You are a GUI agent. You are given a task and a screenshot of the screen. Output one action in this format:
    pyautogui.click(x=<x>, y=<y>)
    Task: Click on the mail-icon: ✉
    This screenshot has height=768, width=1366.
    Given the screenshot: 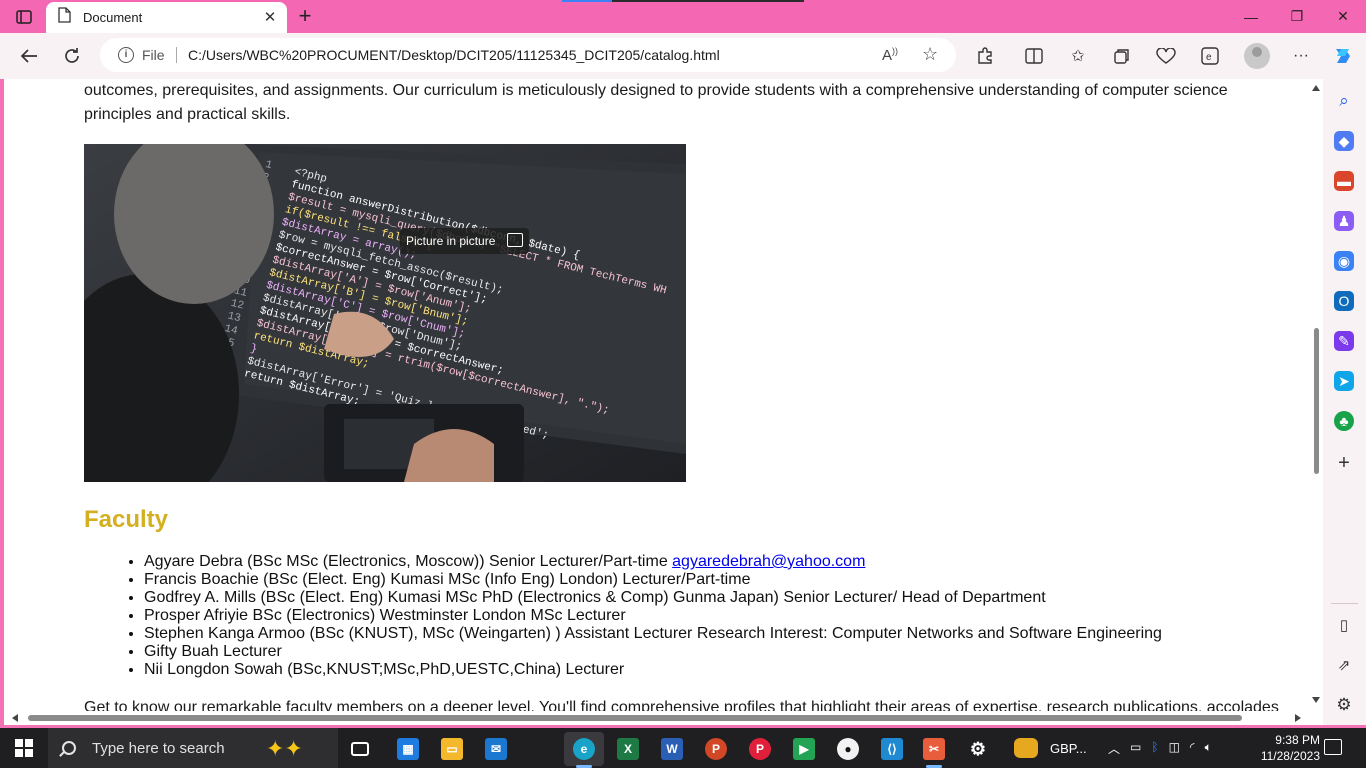 What is the action you would take?
    pyautogui.click(x=496, y=749)
    